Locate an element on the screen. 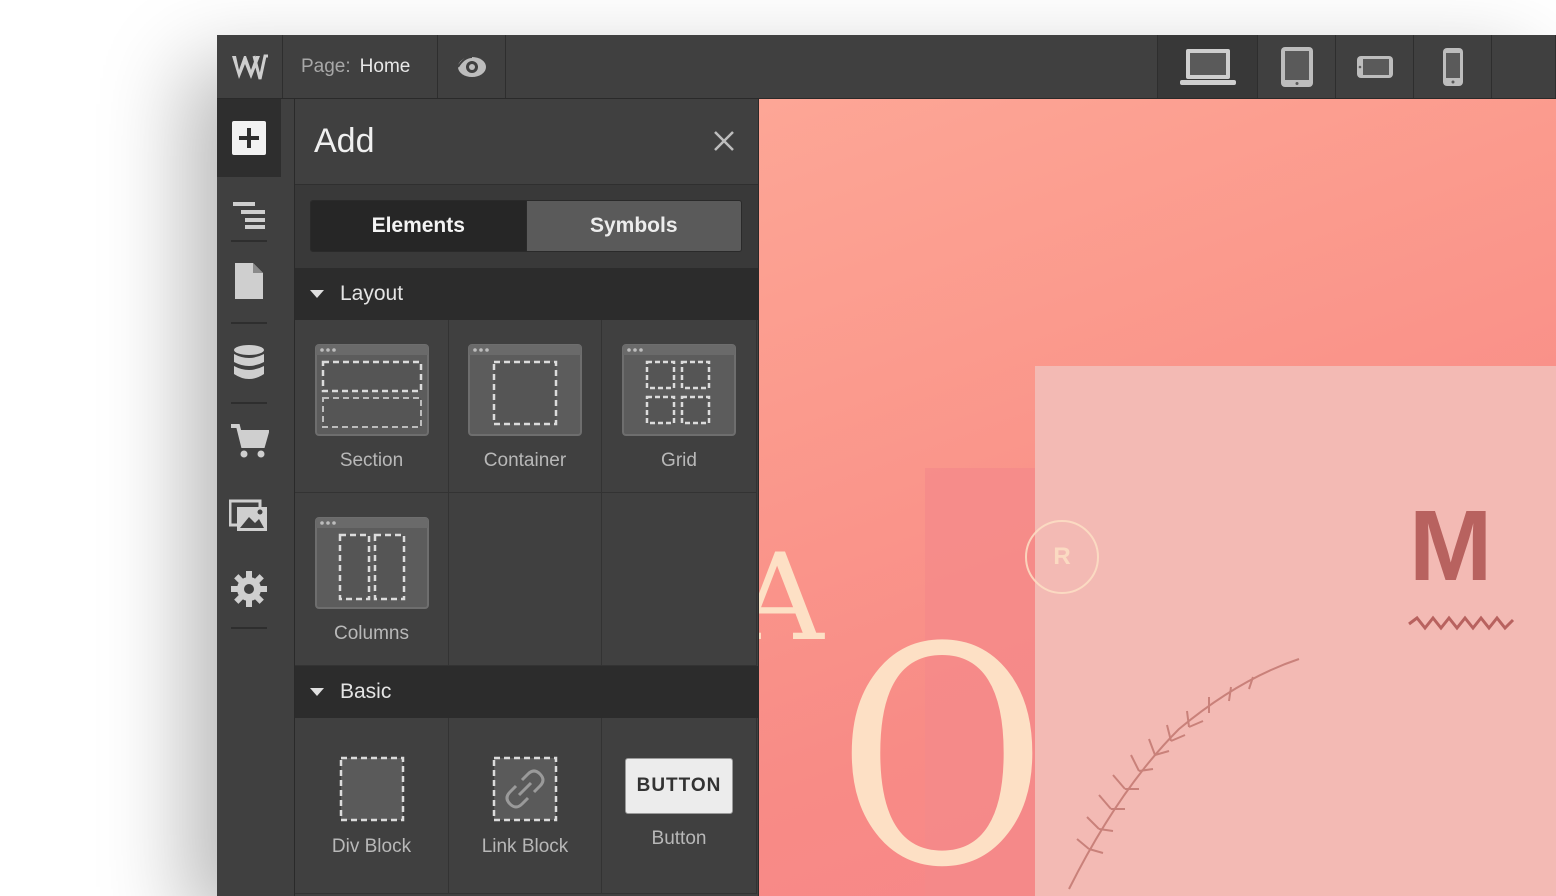 The height and width of the screenshot is (896, 1556). phone-landscape-icon is located at coordinates (1374, 66).